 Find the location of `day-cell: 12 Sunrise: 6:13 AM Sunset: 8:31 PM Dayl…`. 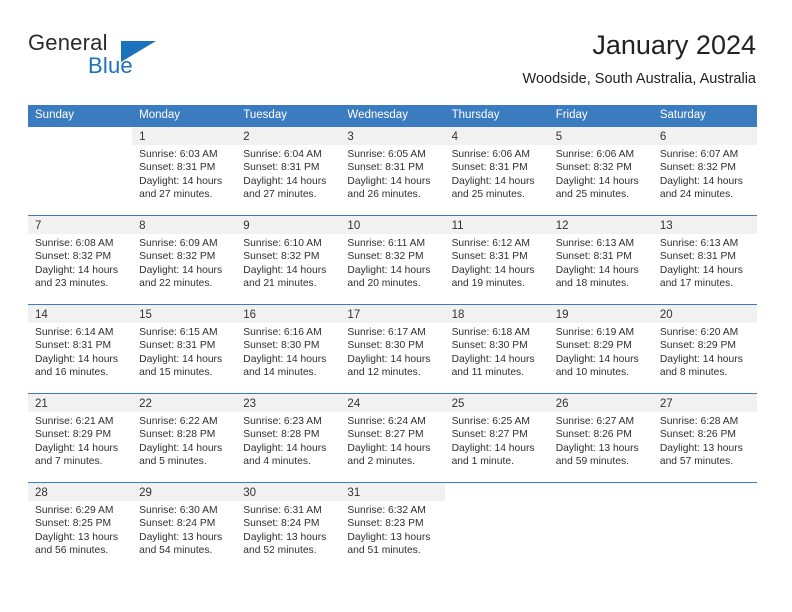

day-cell: 12 Sunrise: 6:13 AM Sunset: 8:31 PM Dayl… is located at coordinates (600, 260).